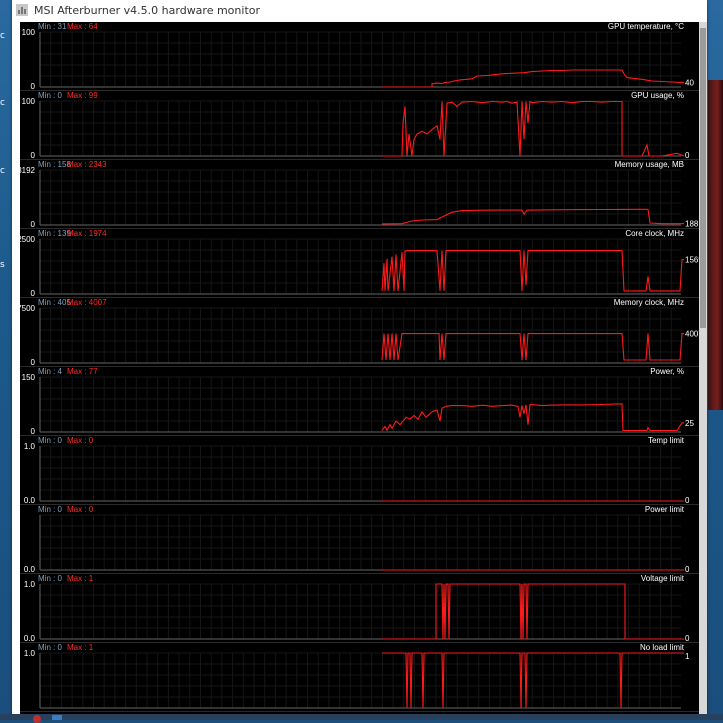 This screenshot has width=723, height=723. I want to click on graph-title: Temp limit, so click(666, 440).